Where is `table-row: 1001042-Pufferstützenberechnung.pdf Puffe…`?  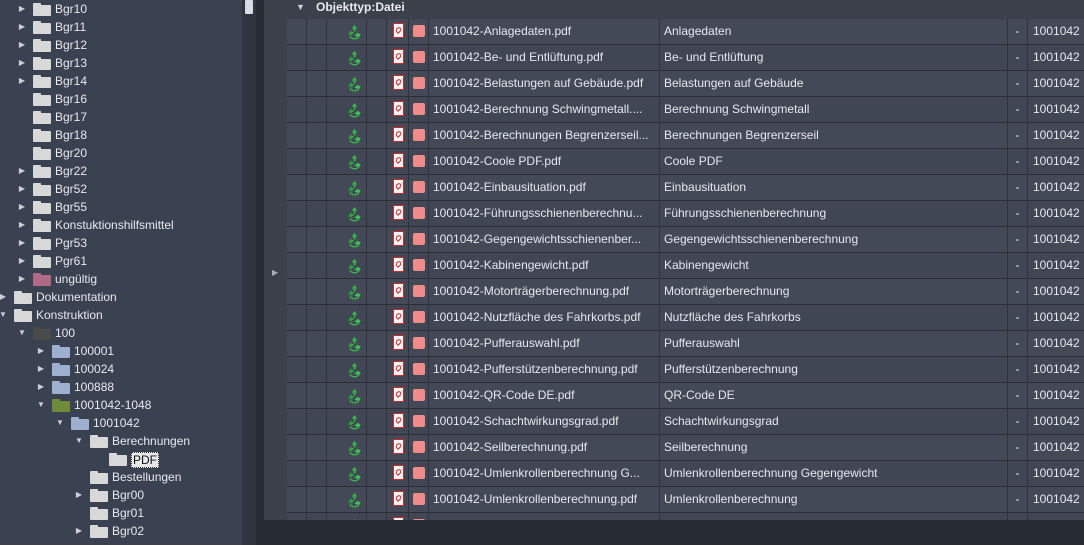 table-row: 1001042-Pufferstützenberechnung.pdf Puffe… is located at coordinates (685, 370).